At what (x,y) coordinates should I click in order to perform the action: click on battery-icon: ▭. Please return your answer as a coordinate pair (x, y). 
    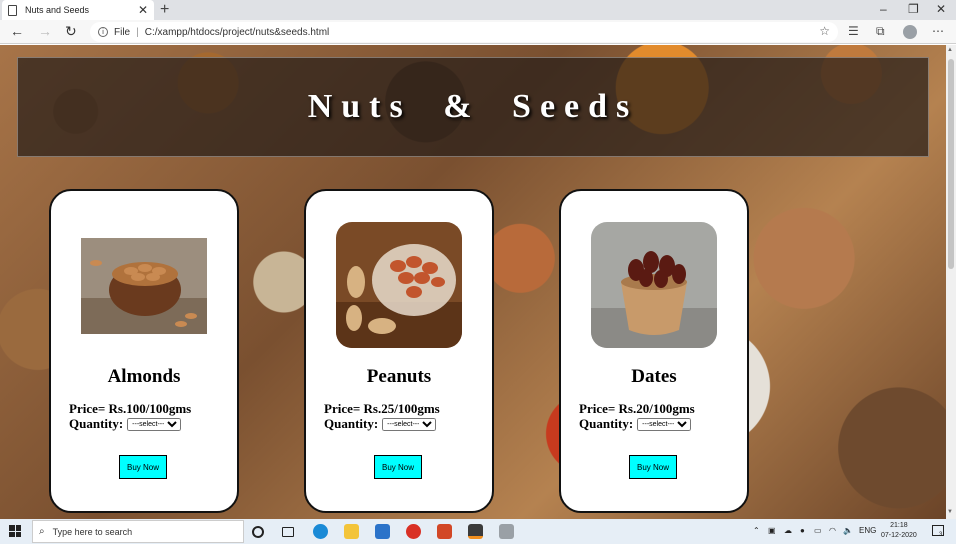
    Looking at the image, I should click on (818, 530).